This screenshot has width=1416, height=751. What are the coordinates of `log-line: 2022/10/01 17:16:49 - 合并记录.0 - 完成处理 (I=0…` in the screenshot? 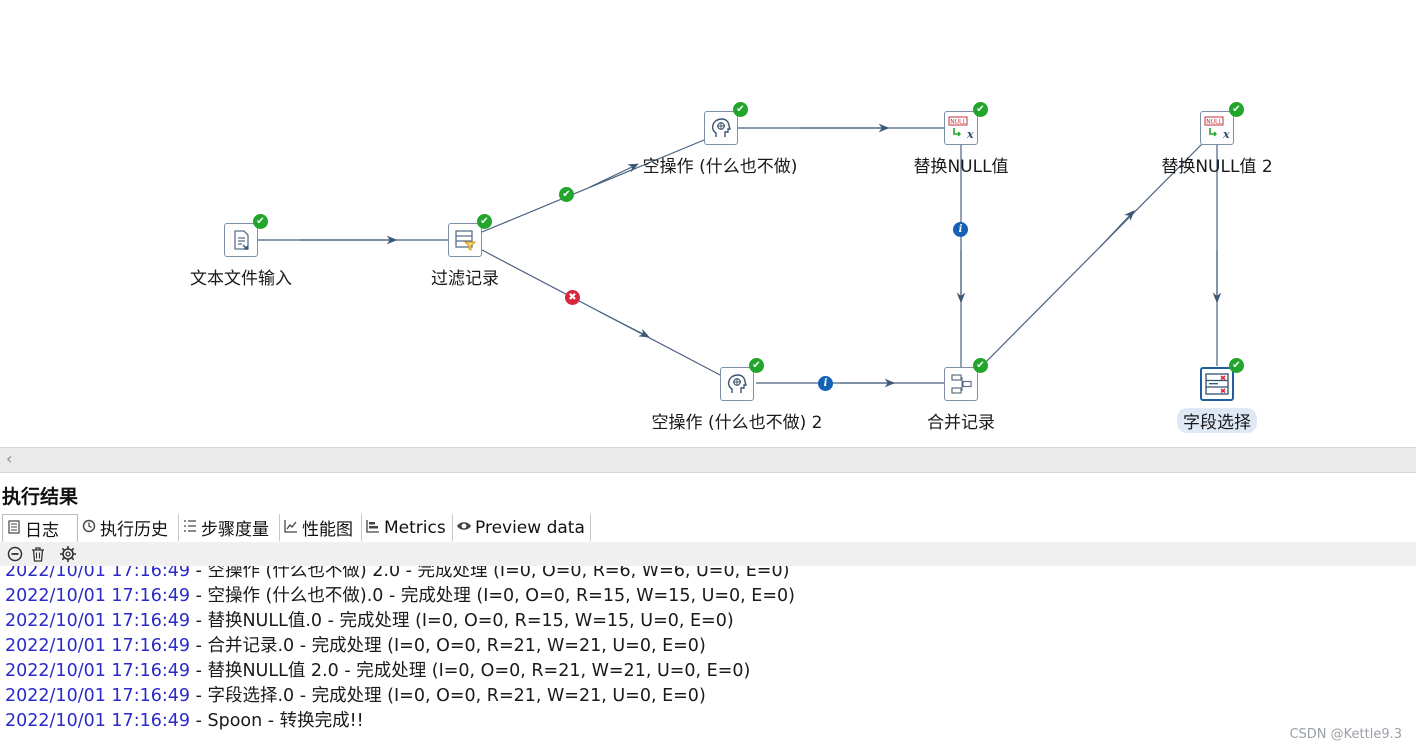 It's located at (355, 646).